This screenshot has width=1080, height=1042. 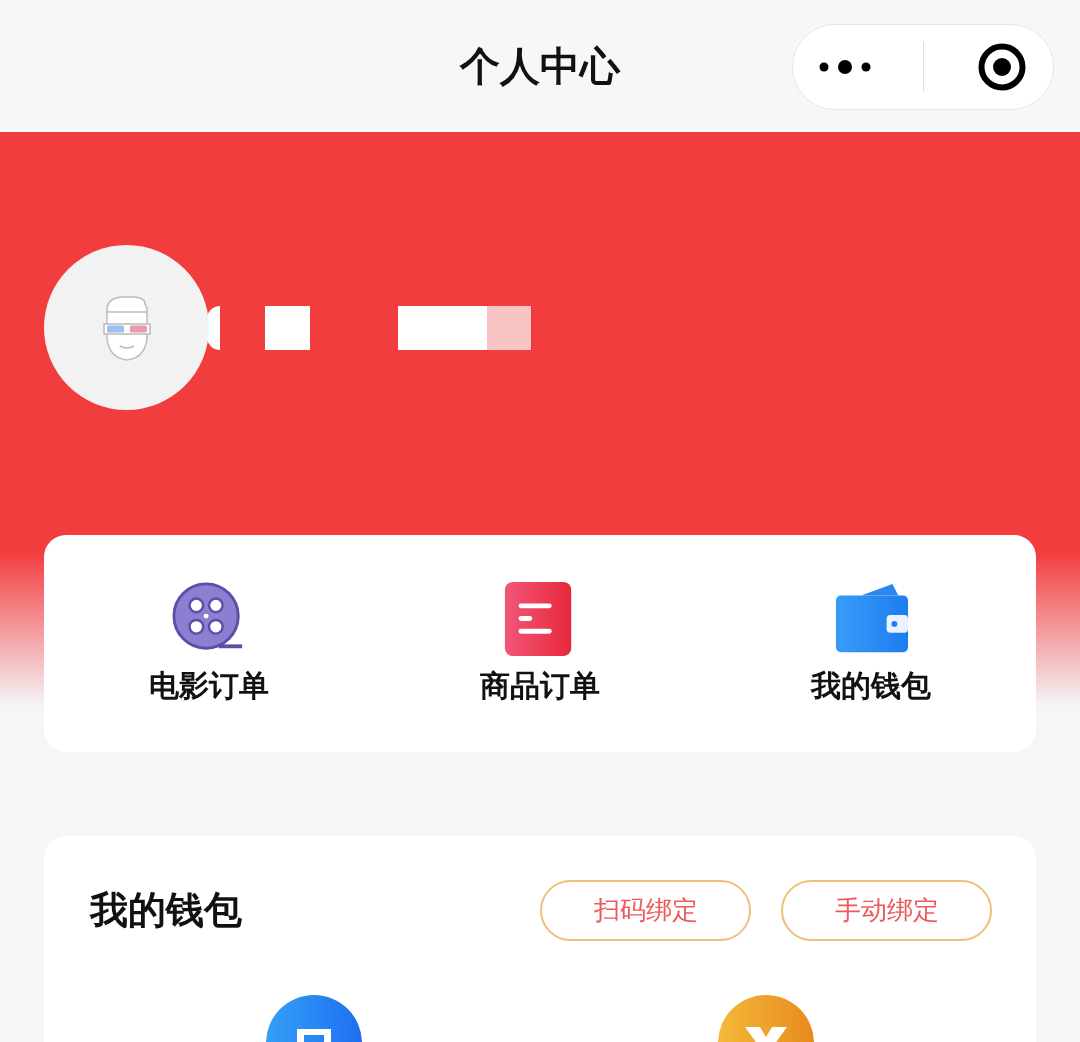 What do you see at coordinates (314, 1018) in the screenshot?
I see `card-icon` at bounding box center [314, 1018].